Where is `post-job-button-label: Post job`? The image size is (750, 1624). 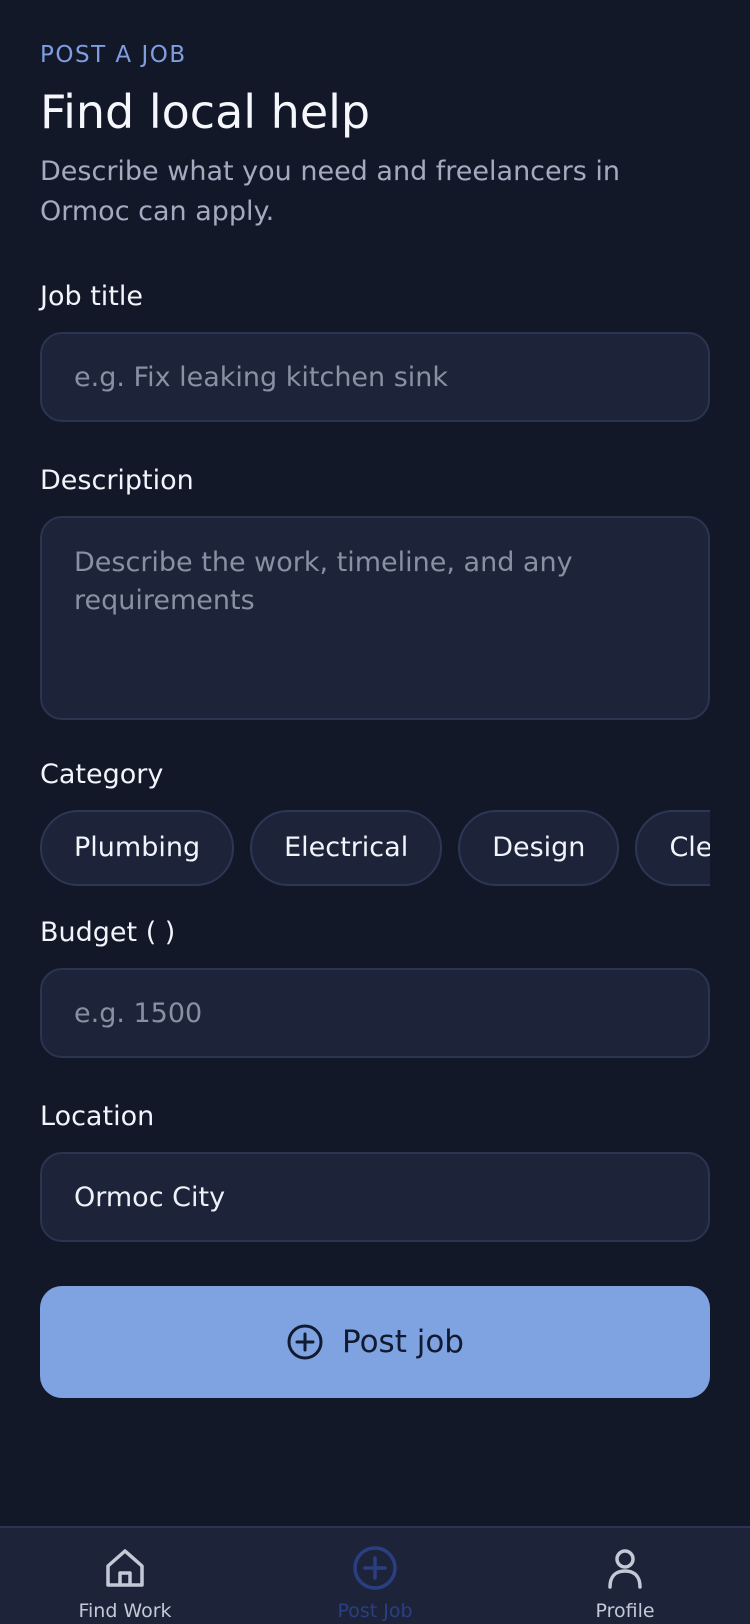 post-job-button-label: Post job is located at coordinates (403, 1342).